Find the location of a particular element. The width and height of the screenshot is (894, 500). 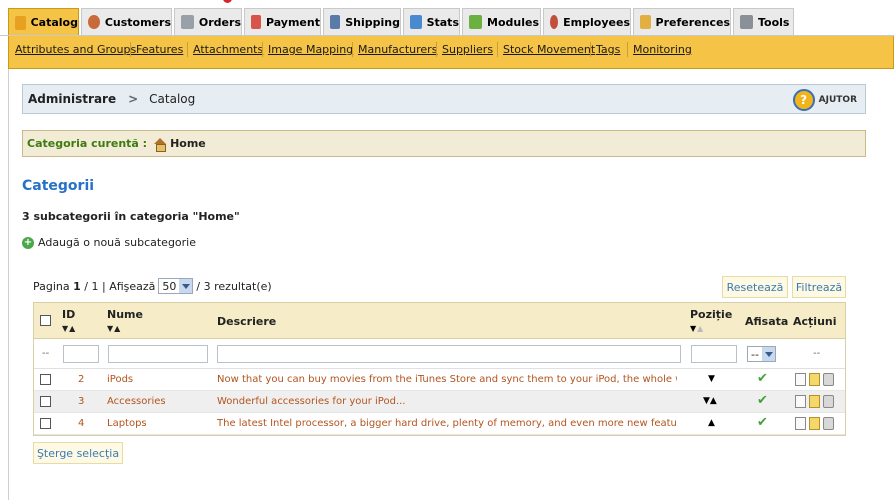

breadcrumb-current: Catalog is located at coordinates (172, 99).